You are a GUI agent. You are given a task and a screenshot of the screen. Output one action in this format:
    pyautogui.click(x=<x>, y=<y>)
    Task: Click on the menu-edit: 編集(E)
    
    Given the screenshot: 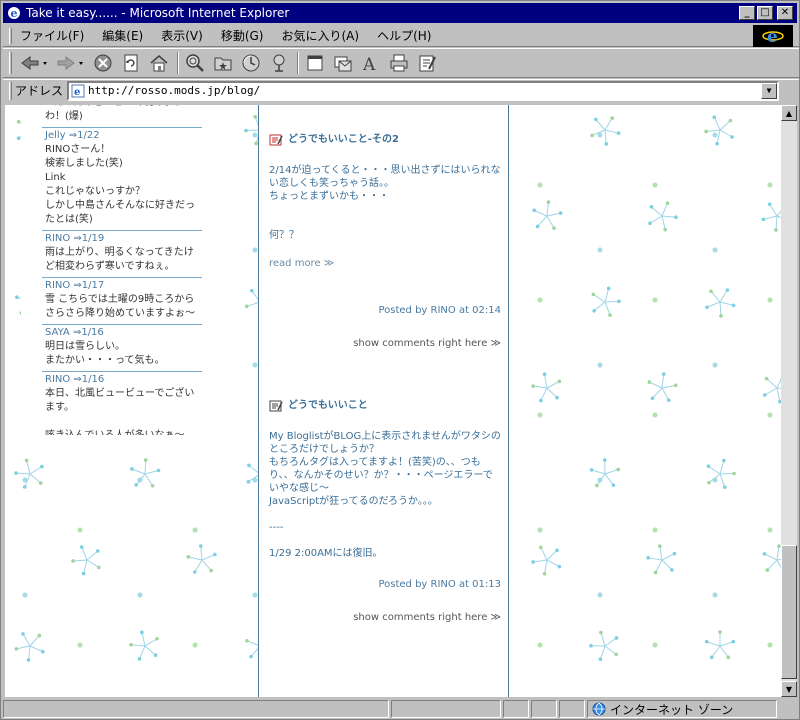 What is the action you would take?
    pyautogui.click(x=122, y=35)
    